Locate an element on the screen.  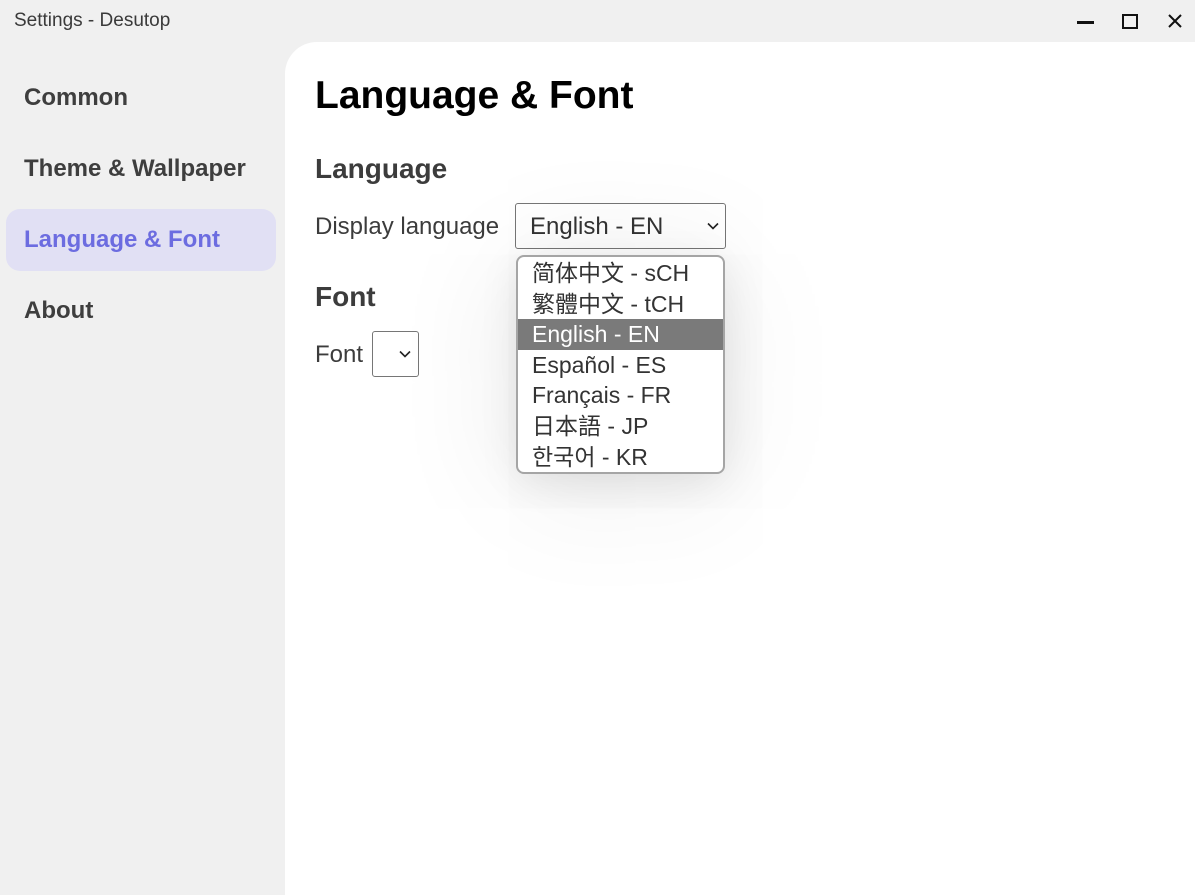
language-option-jp: 日本語 - JP is located at coordinates (620, 426).